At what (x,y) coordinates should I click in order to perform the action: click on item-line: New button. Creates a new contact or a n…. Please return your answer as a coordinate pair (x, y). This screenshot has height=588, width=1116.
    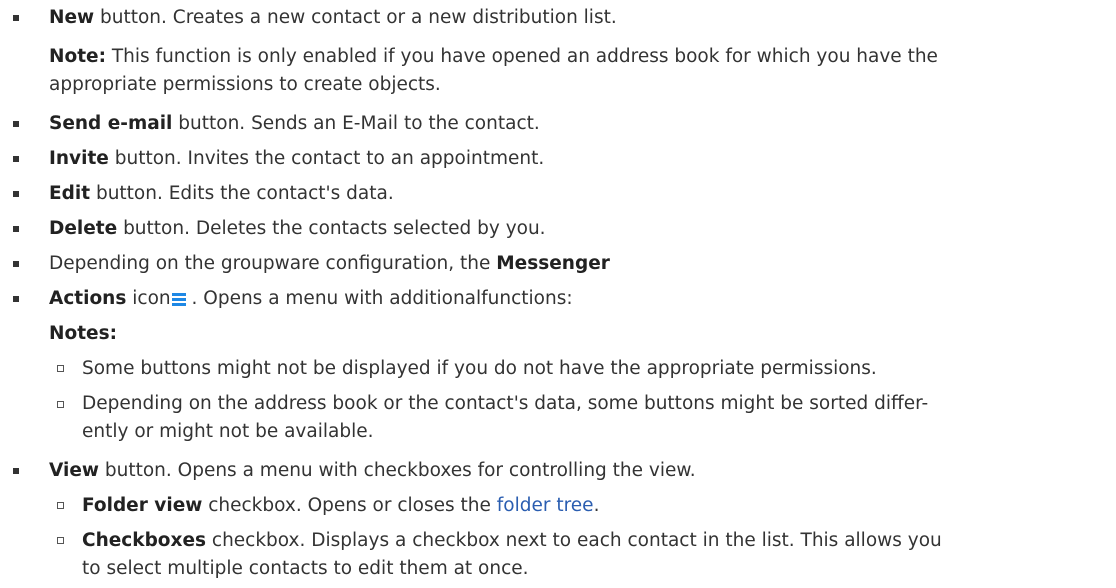
    Looking at the image, I should click on (333, 18).